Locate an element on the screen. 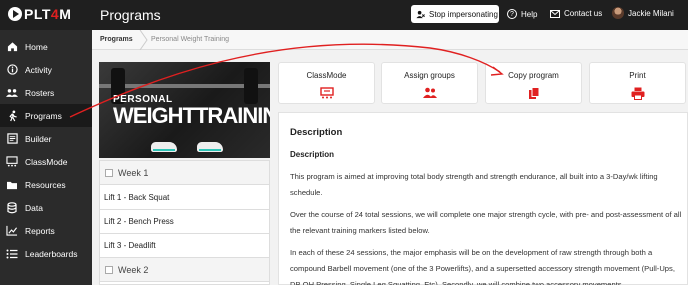 This screenshot has height=285, width=688. sidebar-item-label: Programs is located at coordinates (43, 115).